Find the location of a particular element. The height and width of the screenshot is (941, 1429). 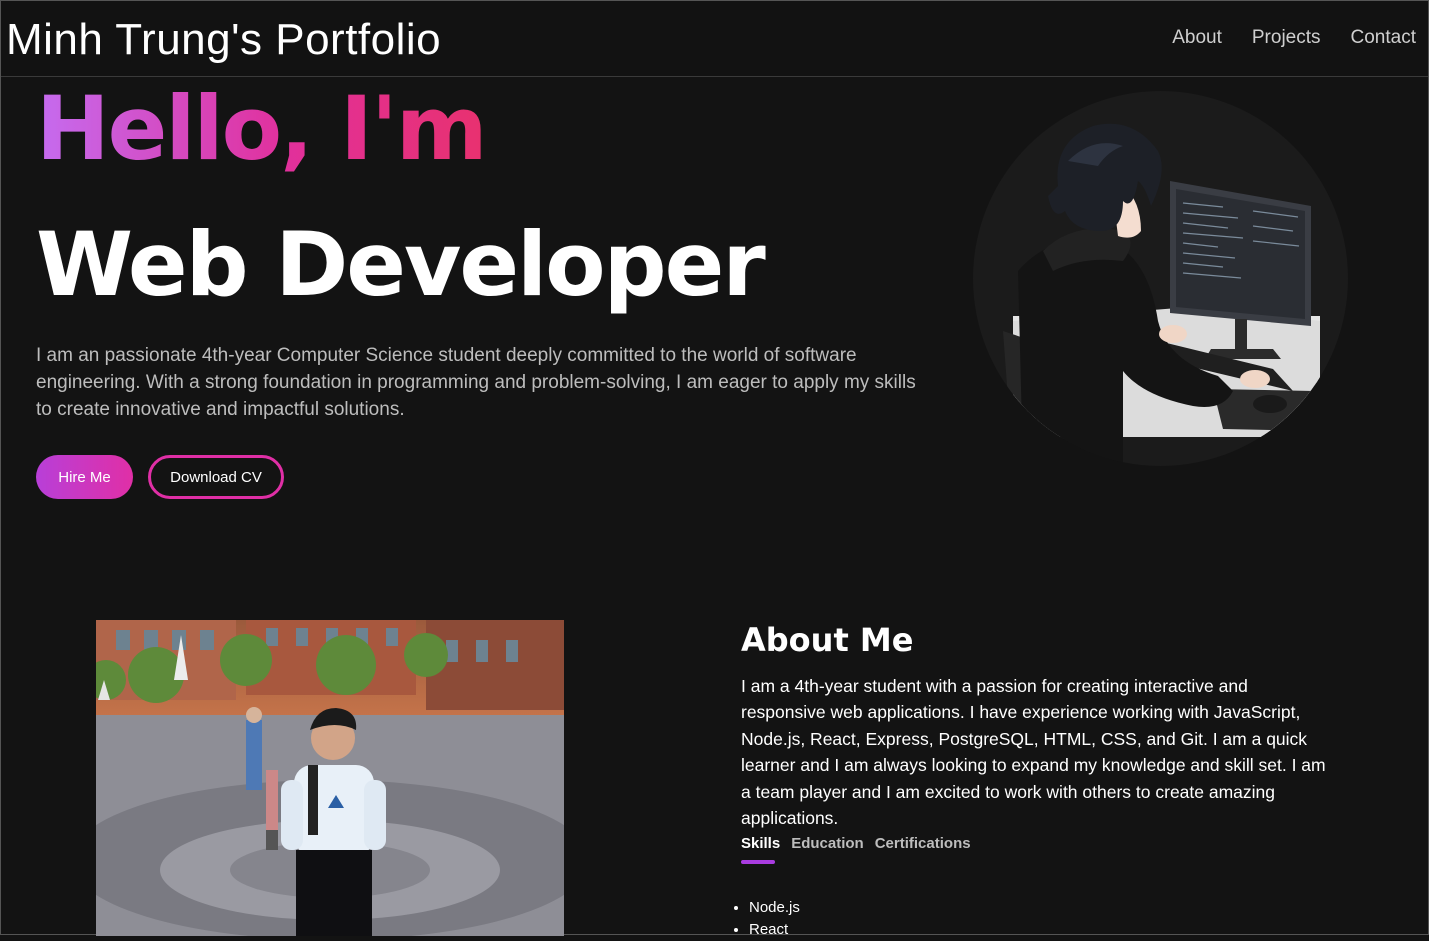

tab-education: Education is located at coordinates (827, 848).